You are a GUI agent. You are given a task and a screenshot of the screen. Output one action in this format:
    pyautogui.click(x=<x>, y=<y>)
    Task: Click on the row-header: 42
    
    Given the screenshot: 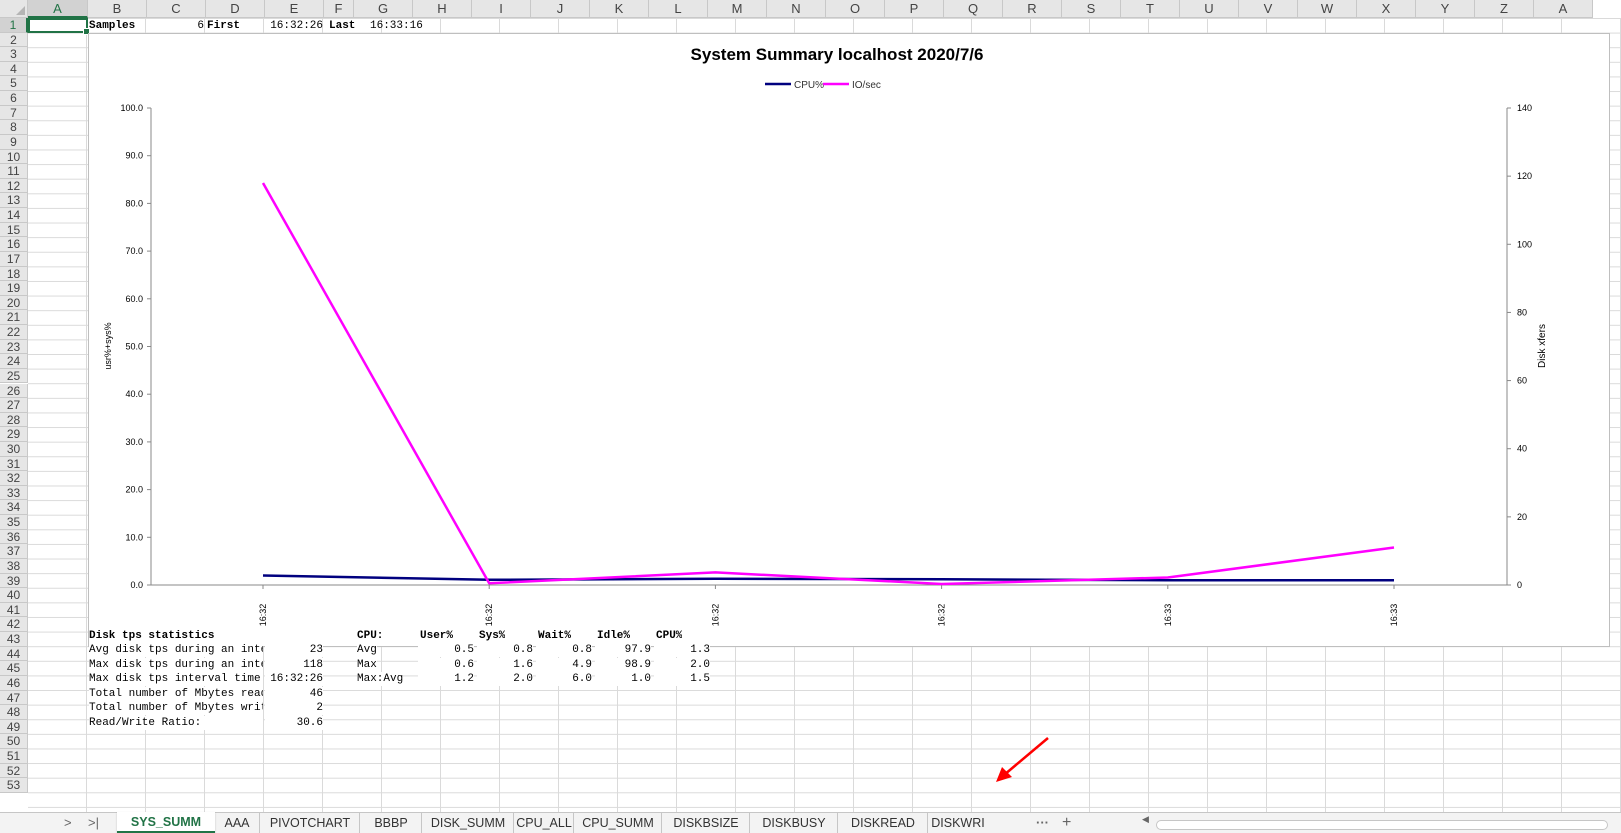 What is the action you would take?
    pyautogui.click(x=14, y=625)
    